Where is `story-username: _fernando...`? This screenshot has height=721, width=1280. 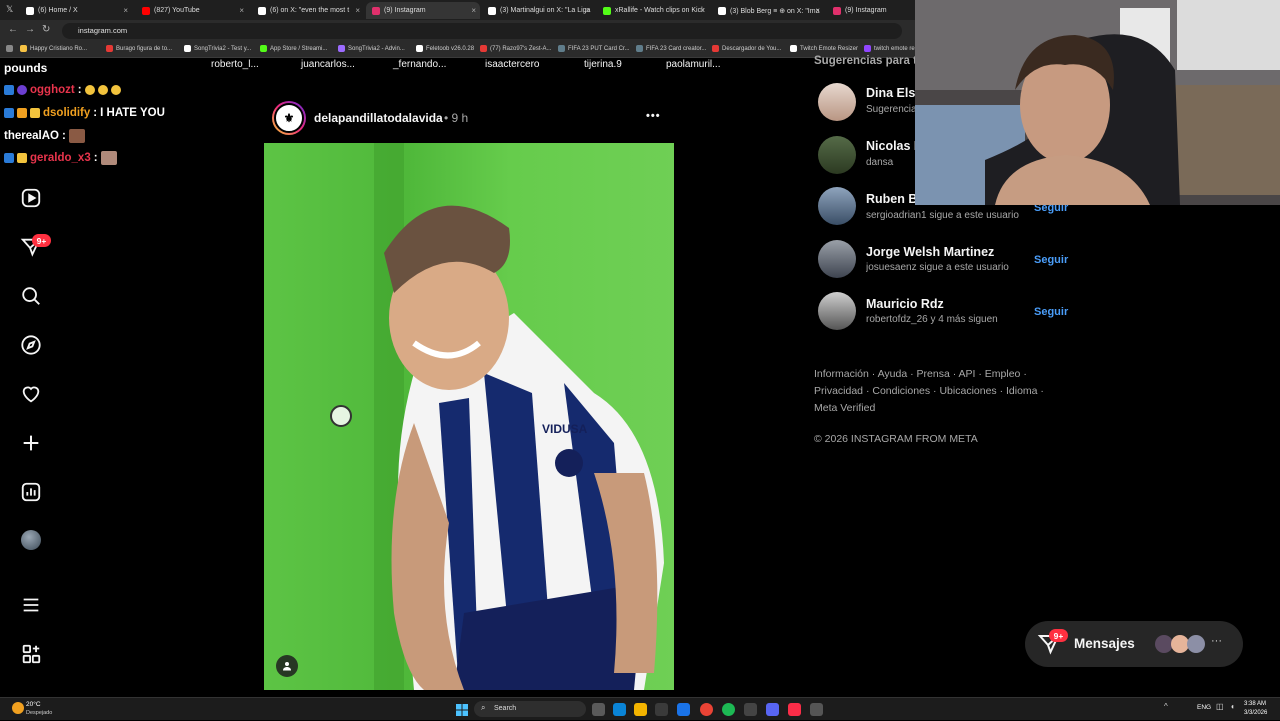 story-username: _fernando... is located at coordinates (419, 64).